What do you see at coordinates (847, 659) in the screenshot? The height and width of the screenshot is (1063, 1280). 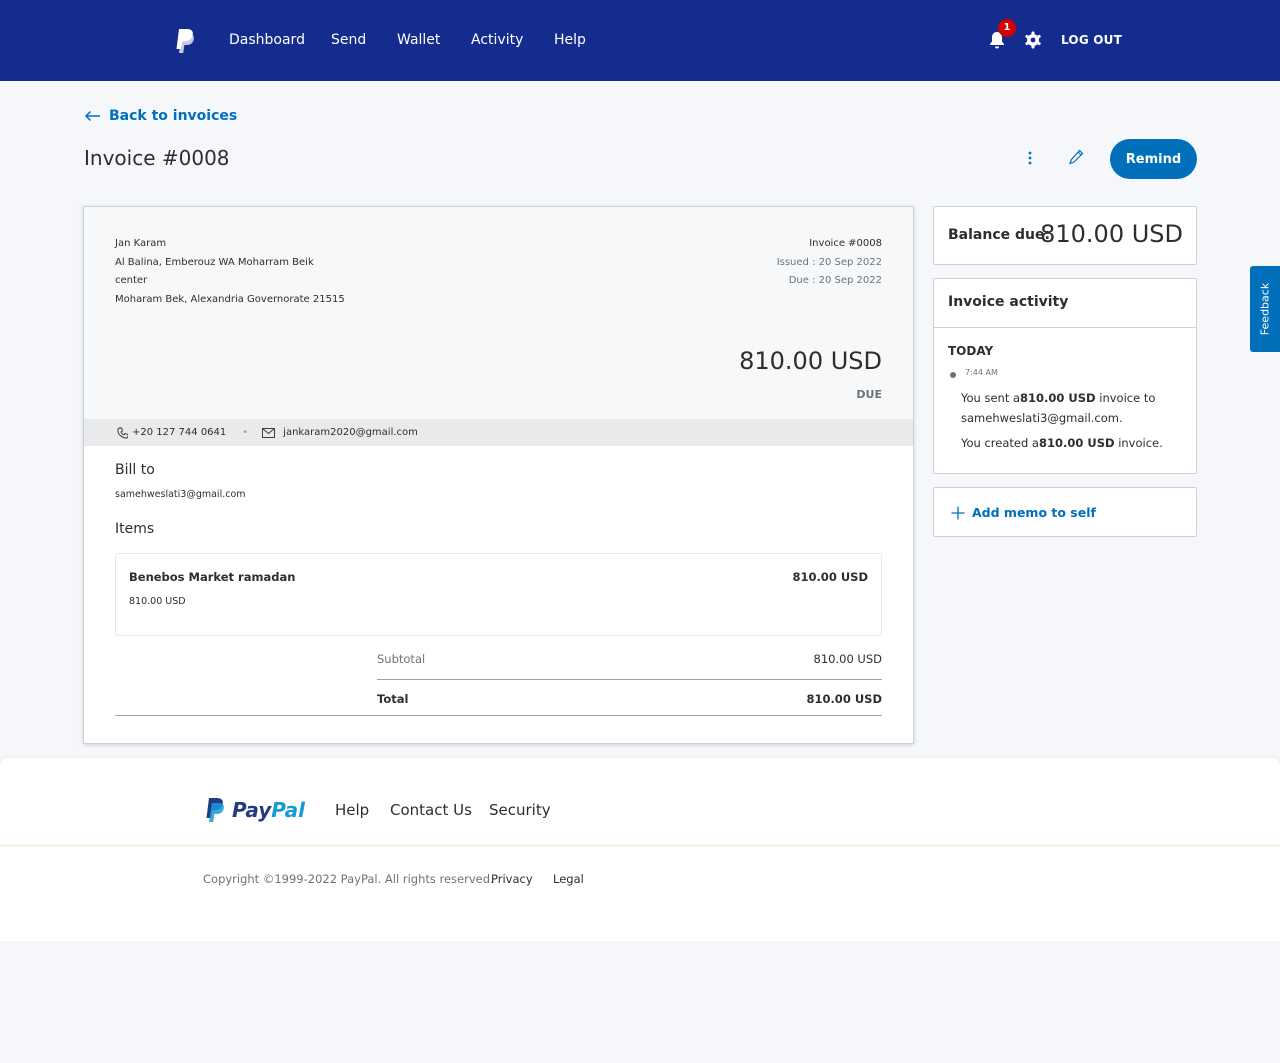 I see `subtotal-value: 810.00 USD` at bounding box center [847, 659].